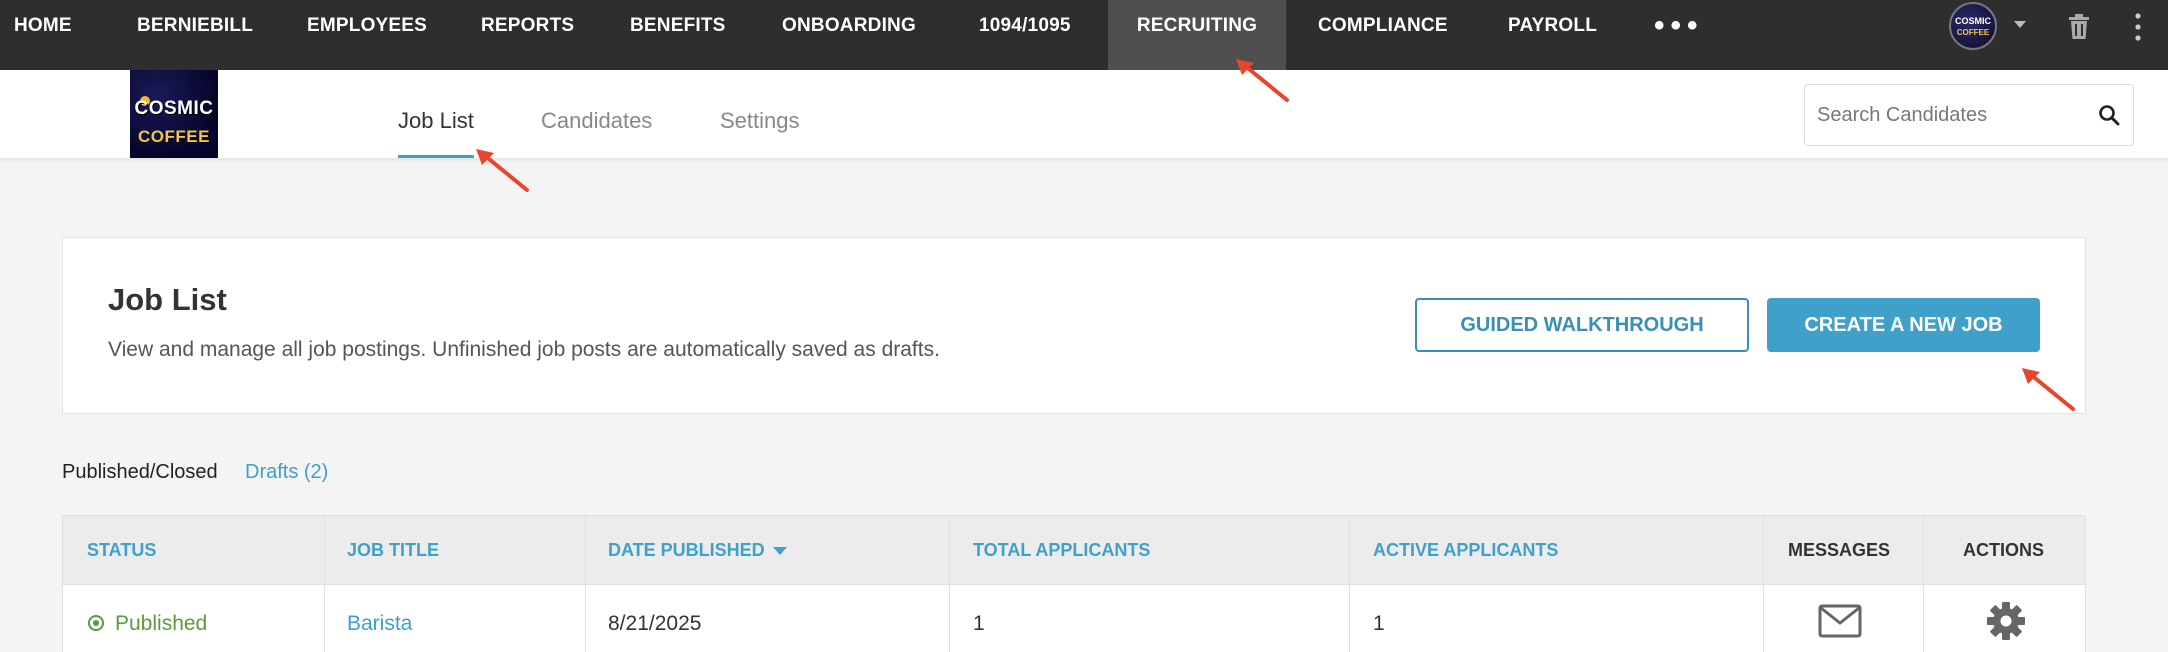  I want to click on row-job-title-link: Barista, so click(379, 624).